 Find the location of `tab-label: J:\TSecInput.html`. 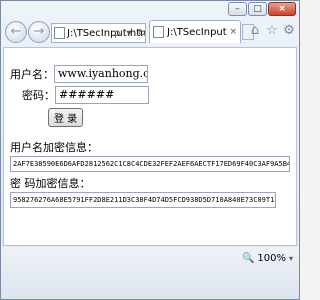

tab-label: J:\TSecInput.html is located at coordinates (197, 32).